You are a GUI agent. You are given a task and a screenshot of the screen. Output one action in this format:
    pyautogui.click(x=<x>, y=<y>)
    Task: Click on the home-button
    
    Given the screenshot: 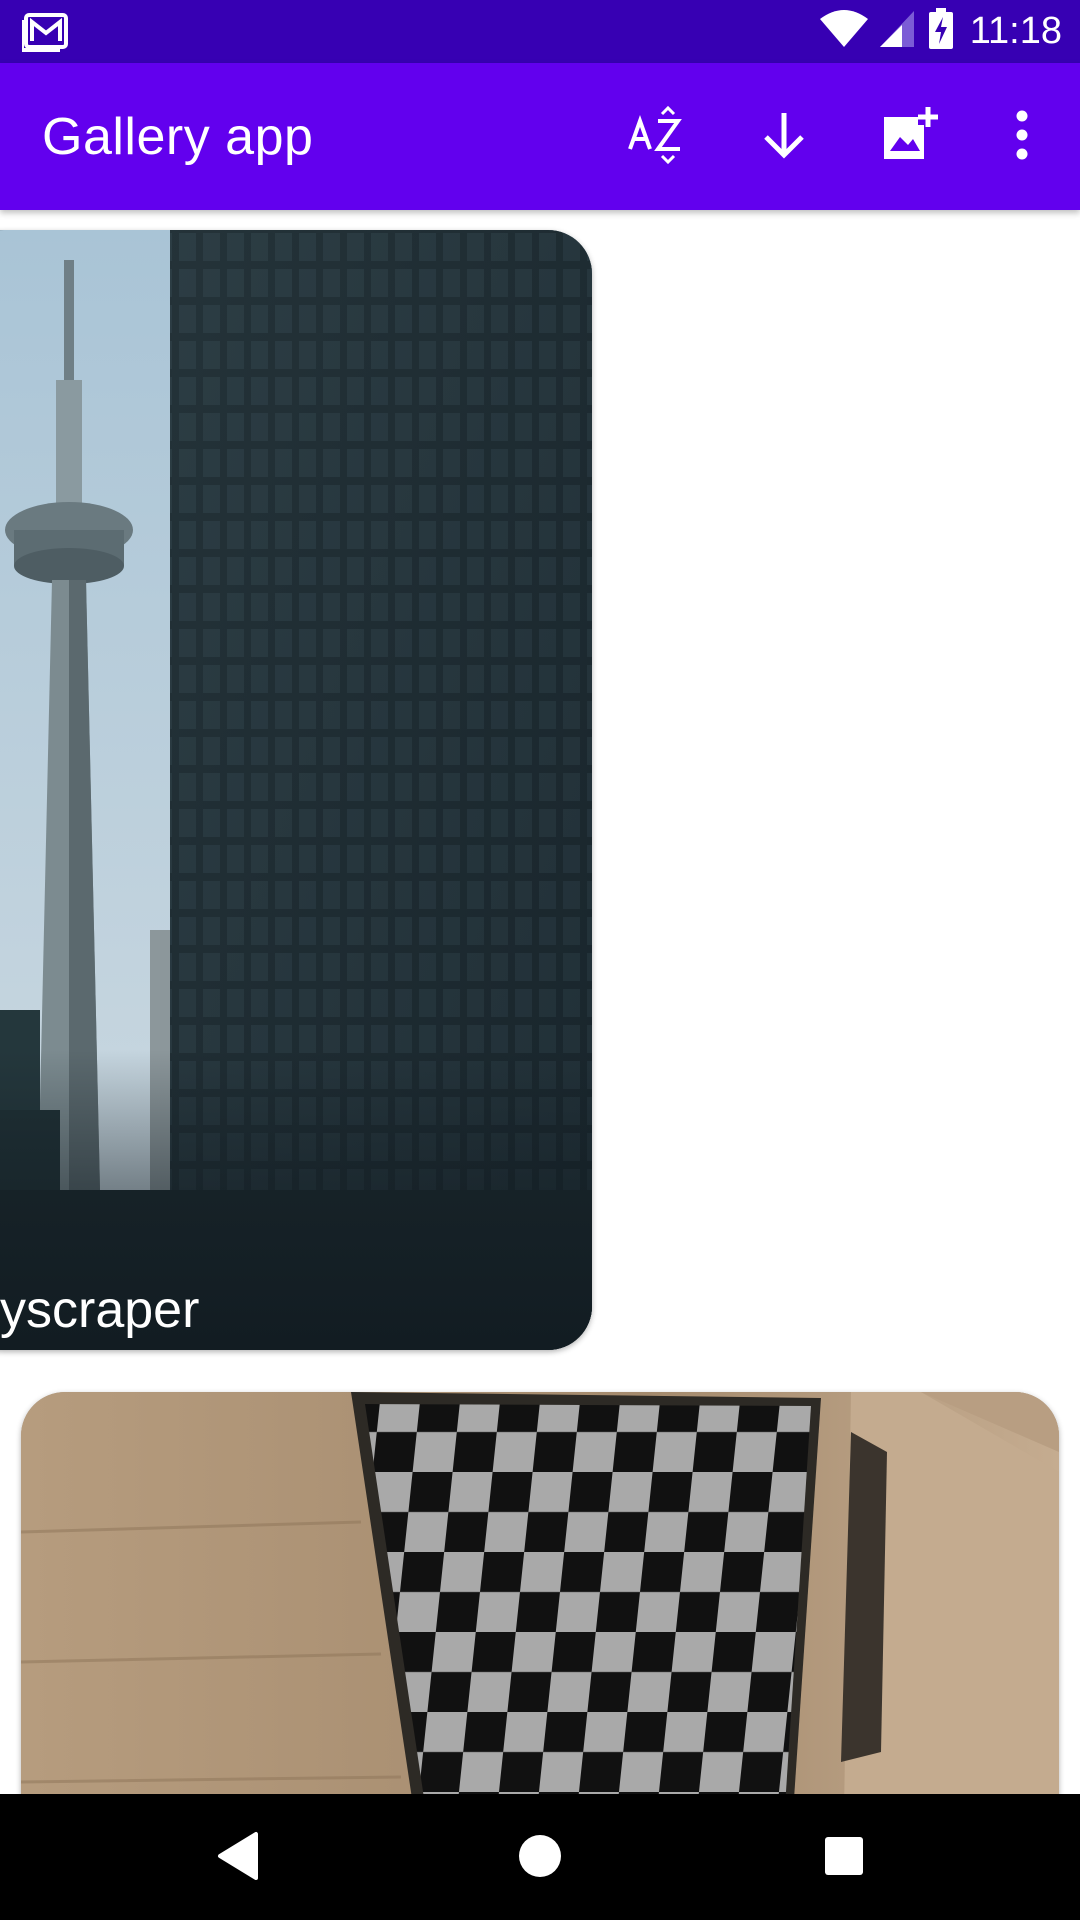 What is the action you would take?
    pyautogui.click(x=540, y=1858)
    